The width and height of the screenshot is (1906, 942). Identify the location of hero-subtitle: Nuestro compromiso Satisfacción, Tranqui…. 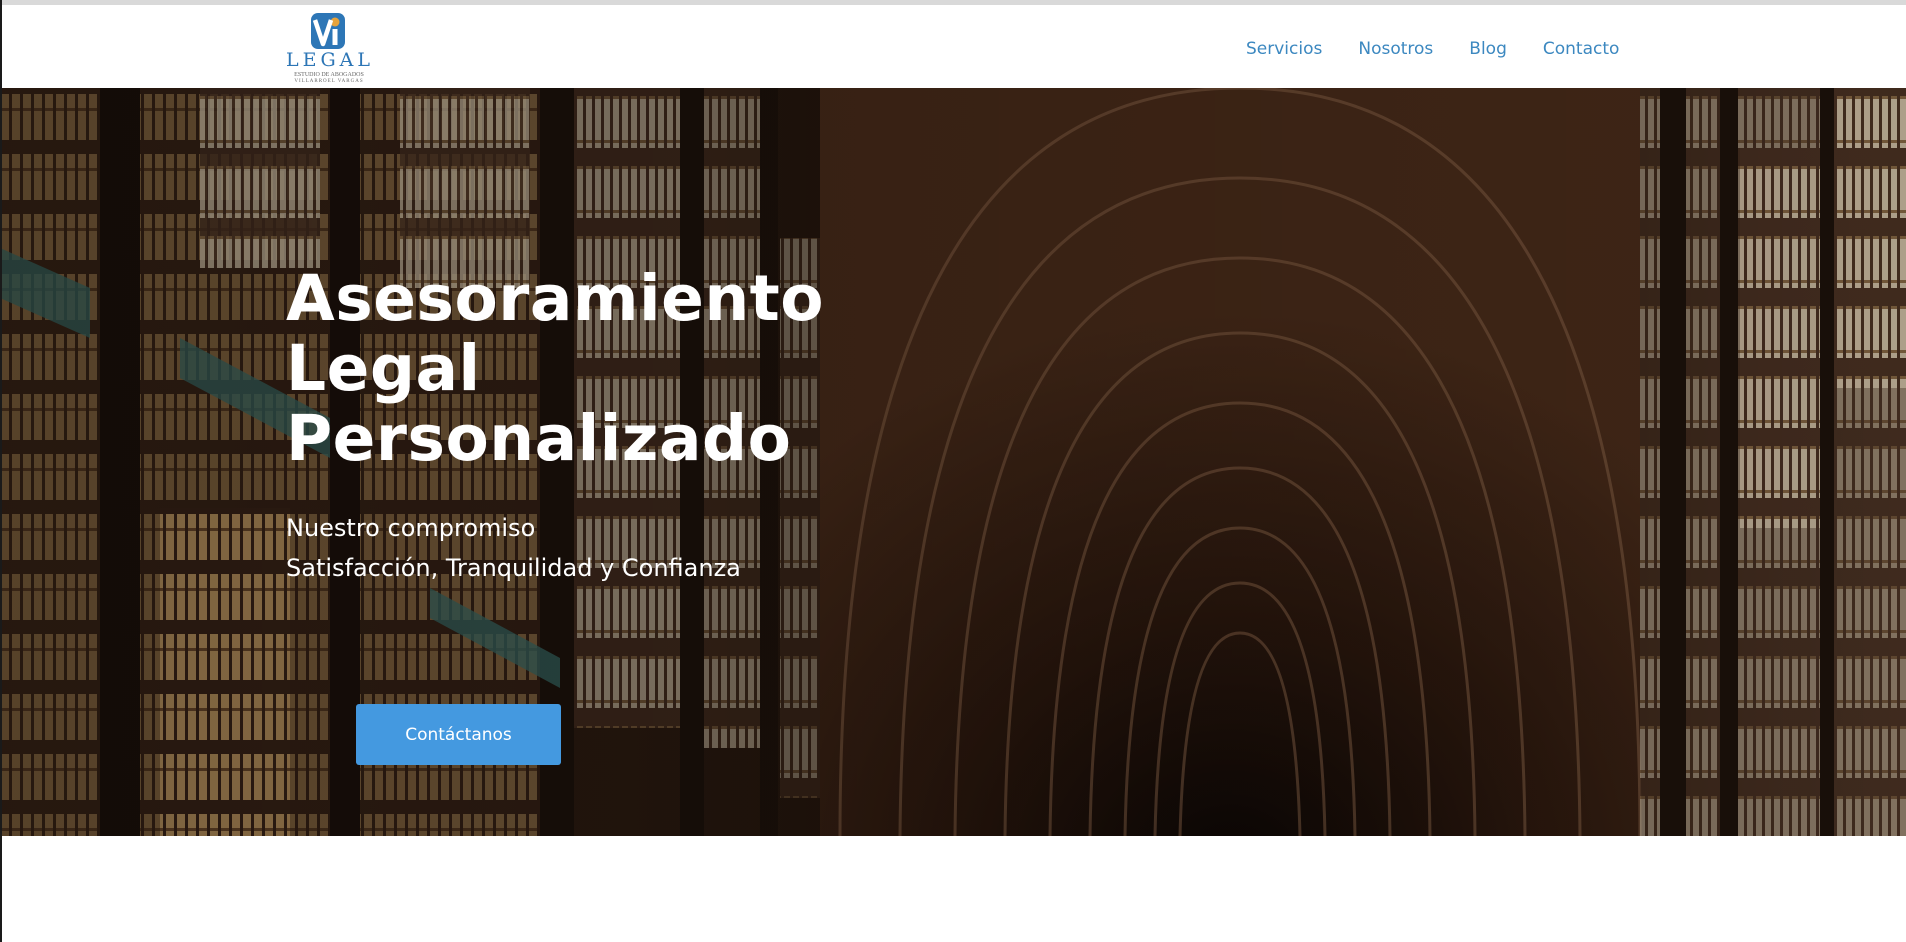
(636, 548).